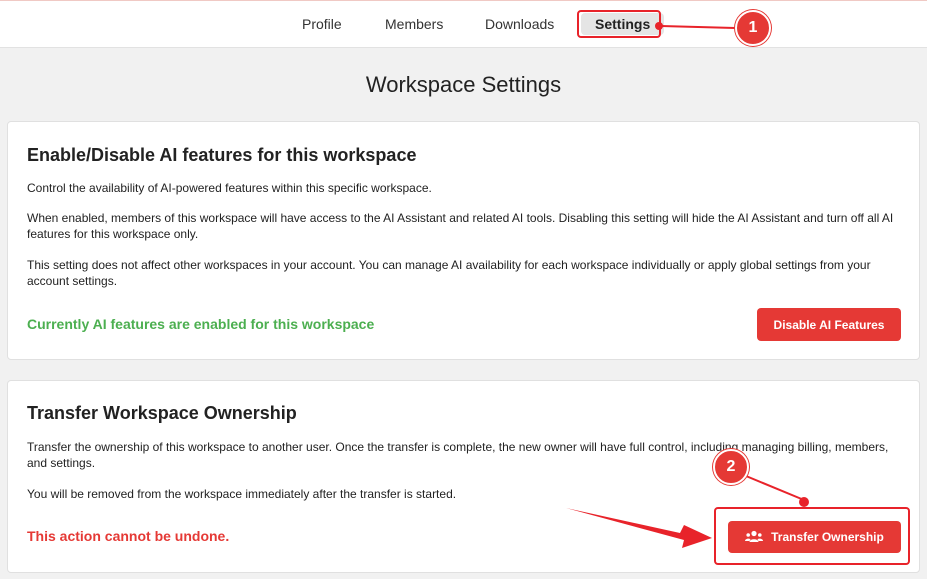 Image resolution: width=927 pixels, height=579 pixels. Describe the element at coordinates (463, 24) in the screenshot. I see `top-nav-bar: Profile Members Downloads Settings` at that location.